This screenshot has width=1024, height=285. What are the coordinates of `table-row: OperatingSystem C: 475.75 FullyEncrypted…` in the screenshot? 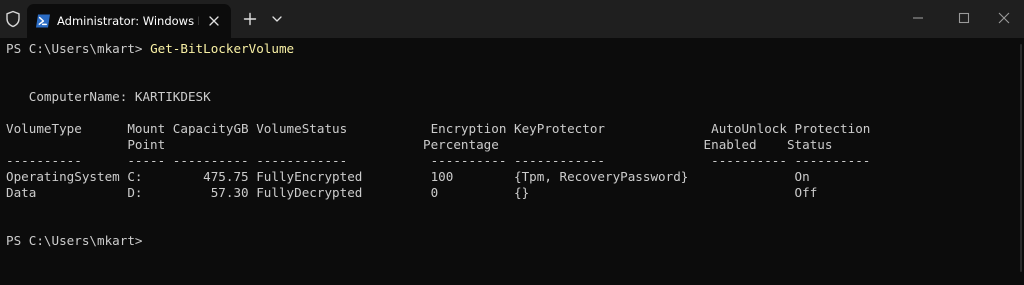 It's located at (408, 176).